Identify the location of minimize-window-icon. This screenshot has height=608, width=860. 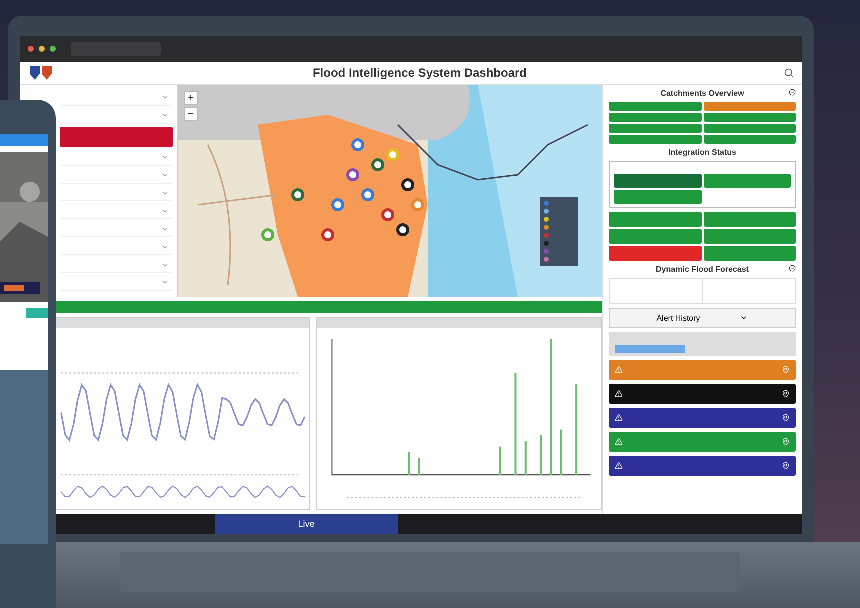
(42, 49).